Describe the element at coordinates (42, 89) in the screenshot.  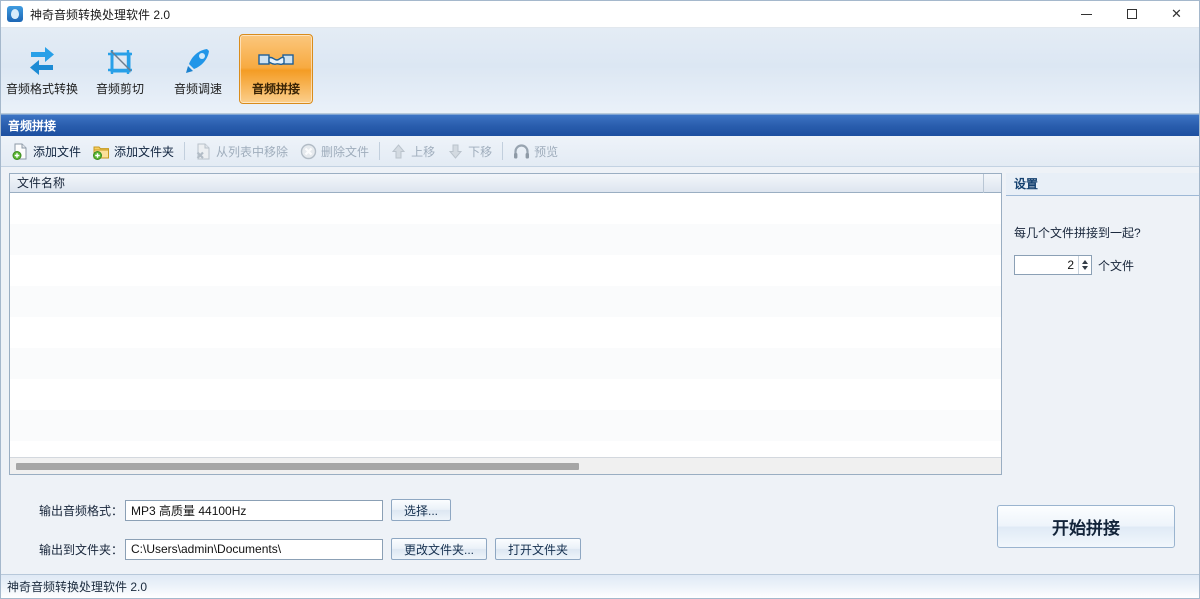
I see `tab-label: 音频格式转换` at that location.